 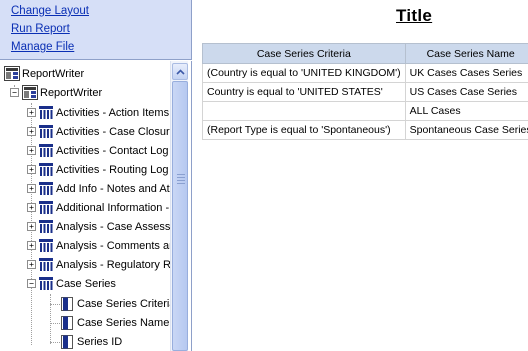 What do you see at coordinates (466, 111) in the screenshot?
I see `table-cell: ALL Cases` at bounding box center [466, 111].